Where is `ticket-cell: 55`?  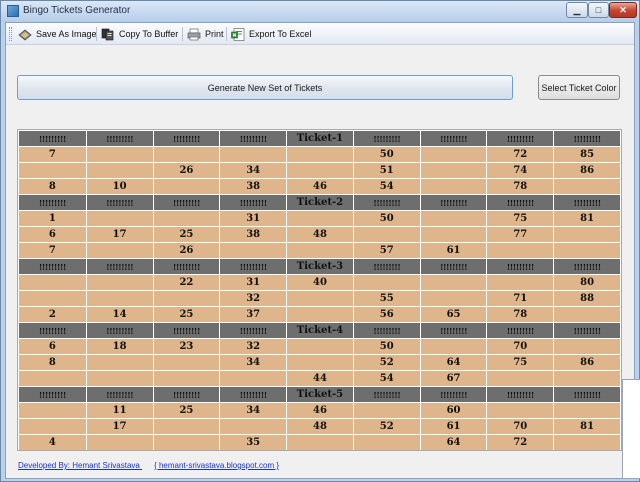
ticket-cell: 55 is located at coordinates (386, 298).